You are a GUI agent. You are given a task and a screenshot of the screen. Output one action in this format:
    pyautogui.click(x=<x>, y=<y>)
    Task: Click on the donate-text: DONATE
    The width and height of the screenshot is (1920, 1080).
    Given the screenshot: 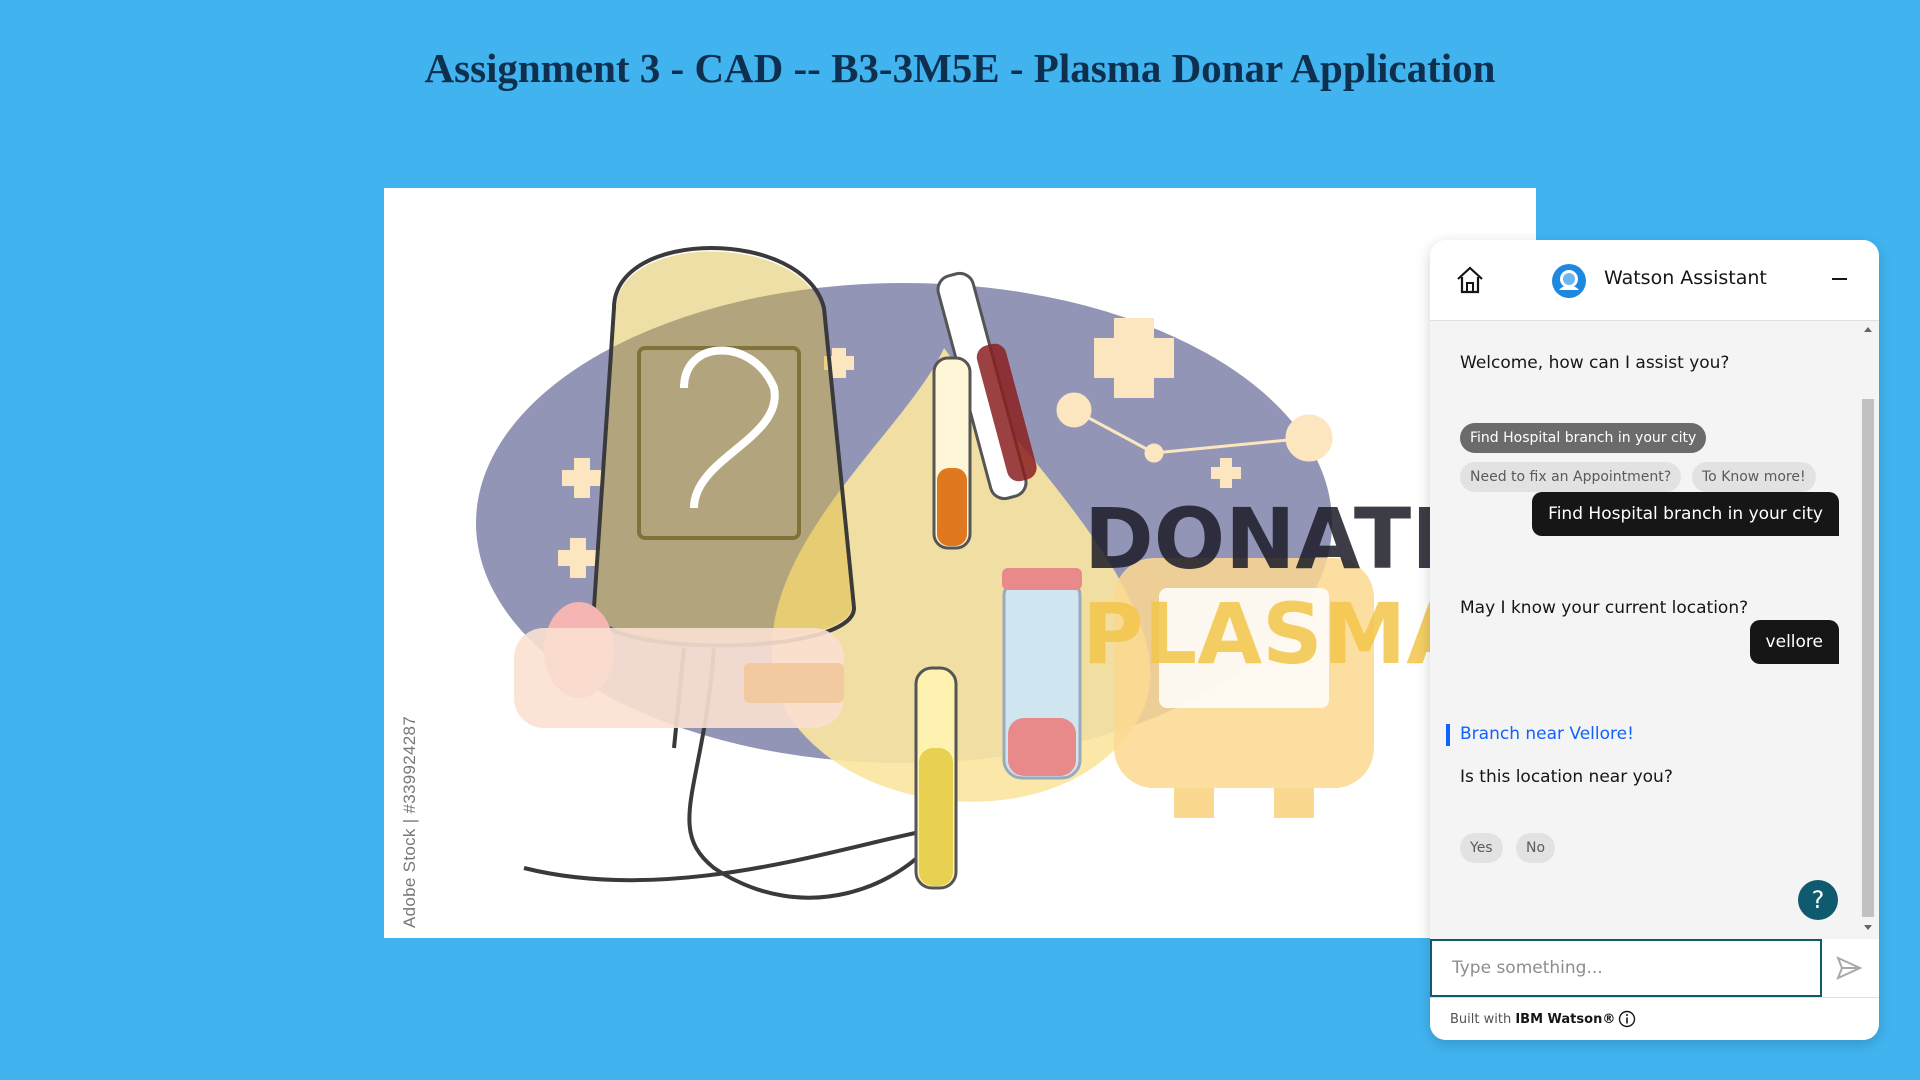 What is the action you would take?
    pyautogui.click(x=1276, y=539)
    